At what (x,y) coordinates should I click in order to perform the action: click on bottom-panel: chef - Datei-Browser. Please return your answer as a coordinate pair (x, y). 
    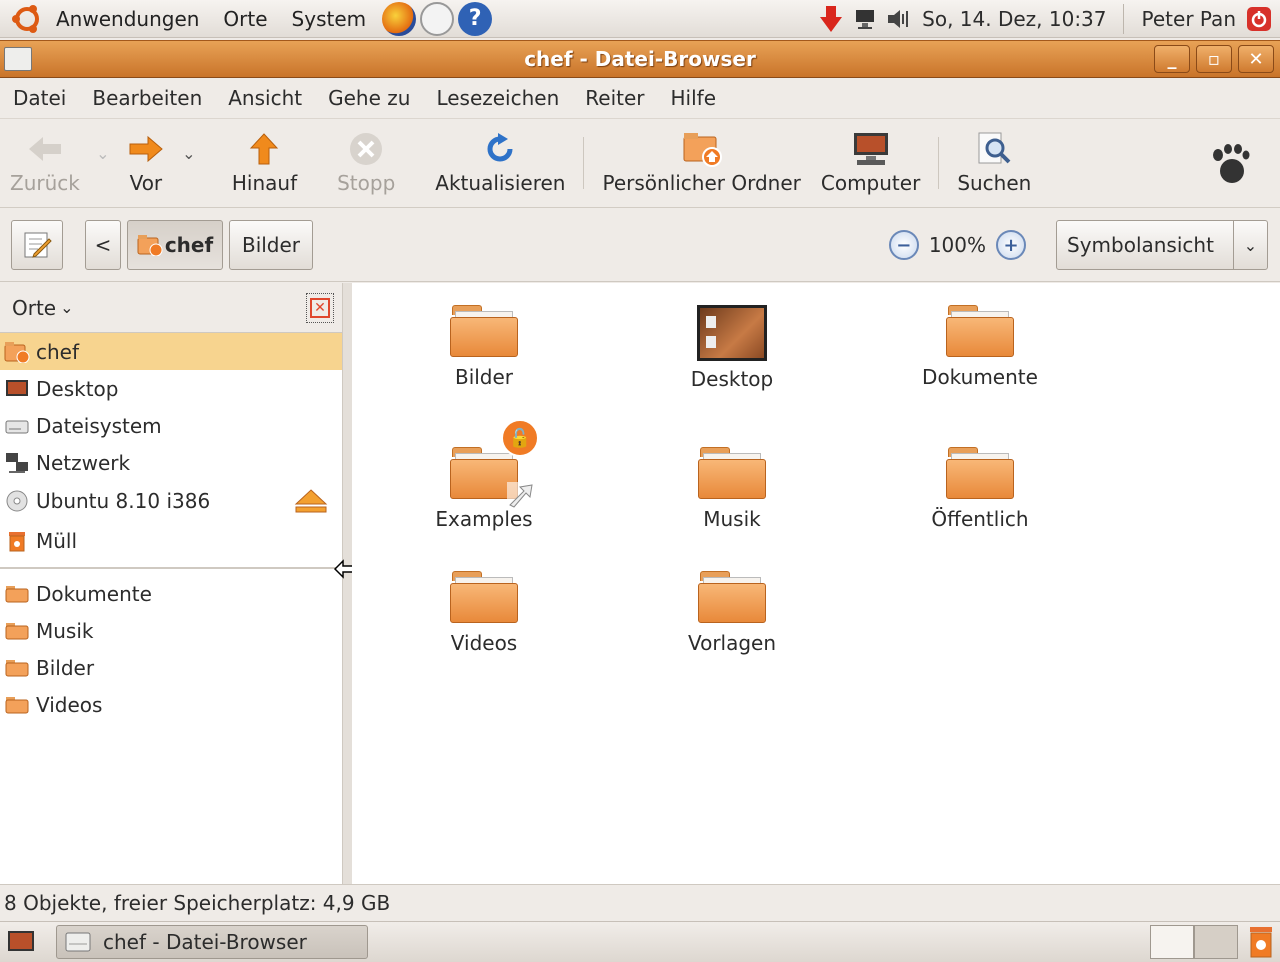
    Looking at the image, I should click on (640, 941).